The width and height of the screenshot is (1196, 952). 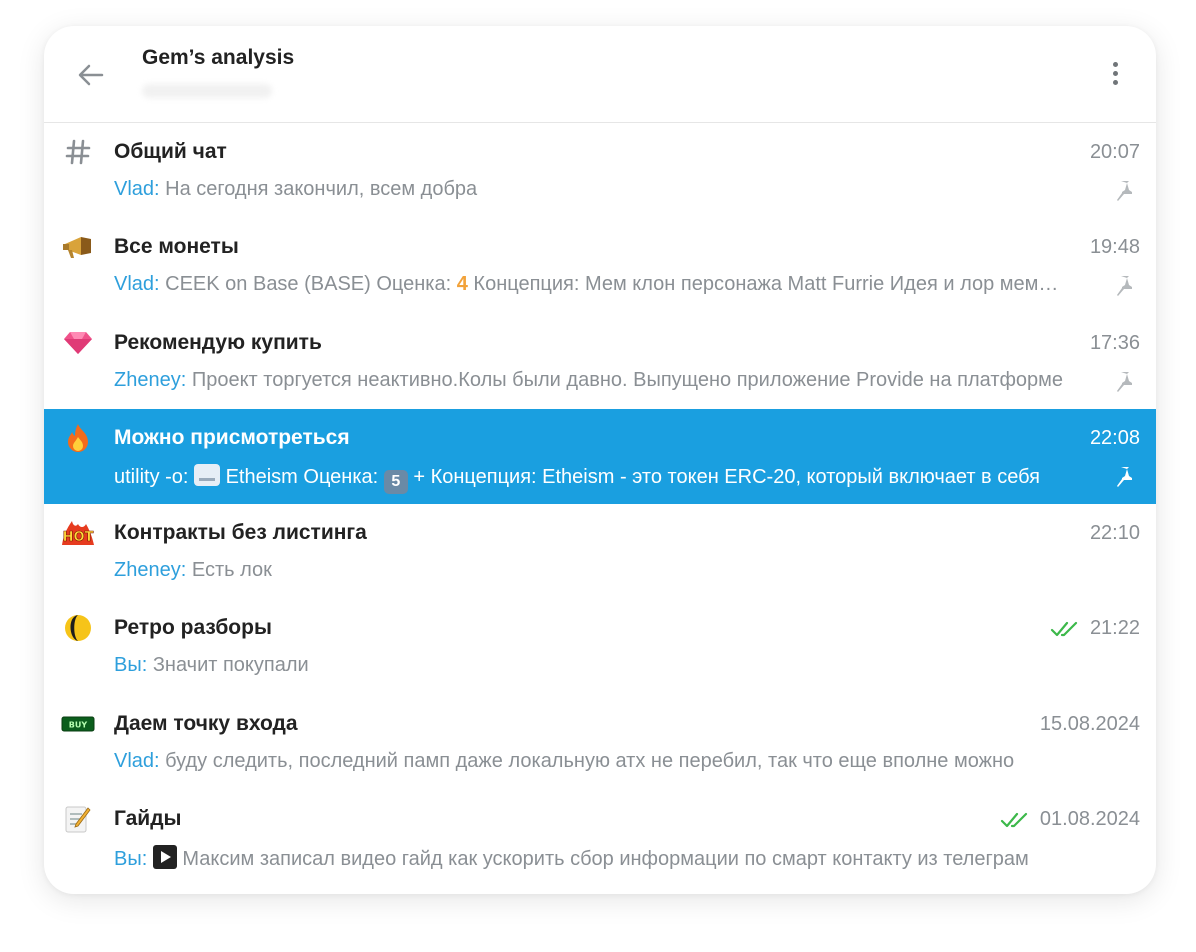 What do you see at coordinates (240, 533) in the screenshot?
I see `chat-name: Контракты без листинга` at bounding box center [240, 533].